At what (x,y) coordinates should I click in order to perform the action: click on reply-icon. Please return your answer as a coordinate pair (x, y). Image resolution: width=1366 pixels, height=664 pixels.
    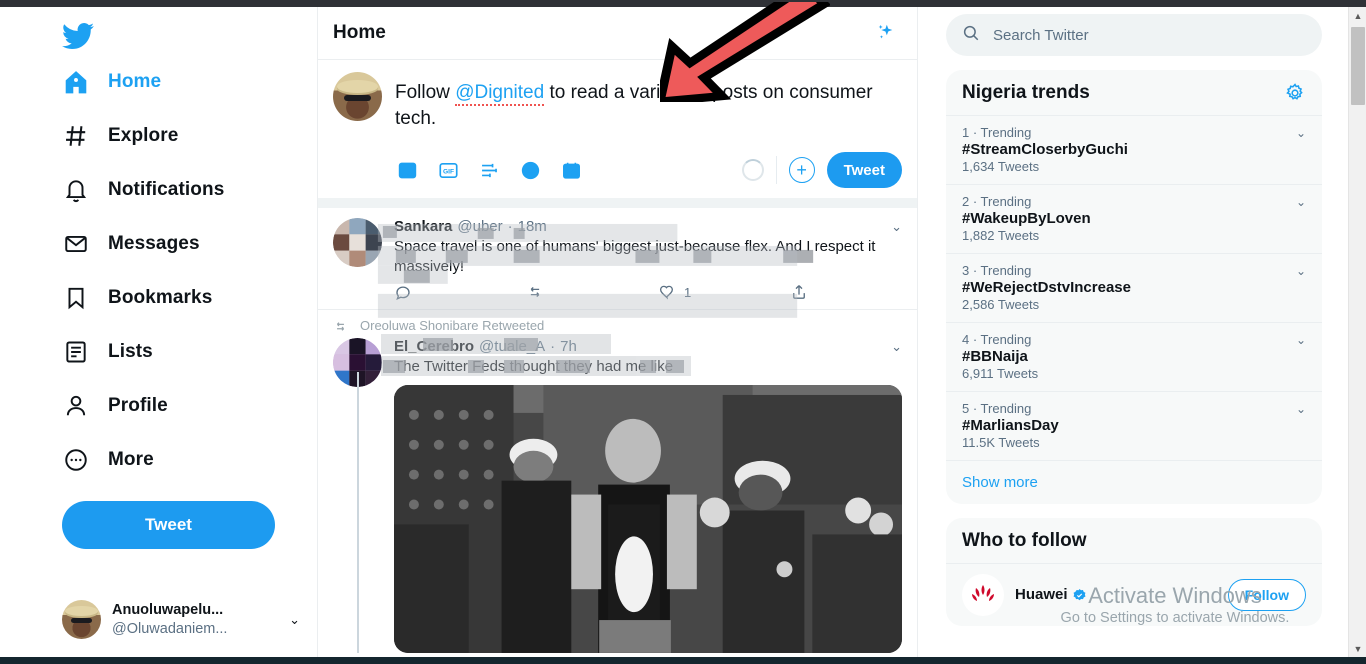
    Looking at the image, I should click on (460, 292).